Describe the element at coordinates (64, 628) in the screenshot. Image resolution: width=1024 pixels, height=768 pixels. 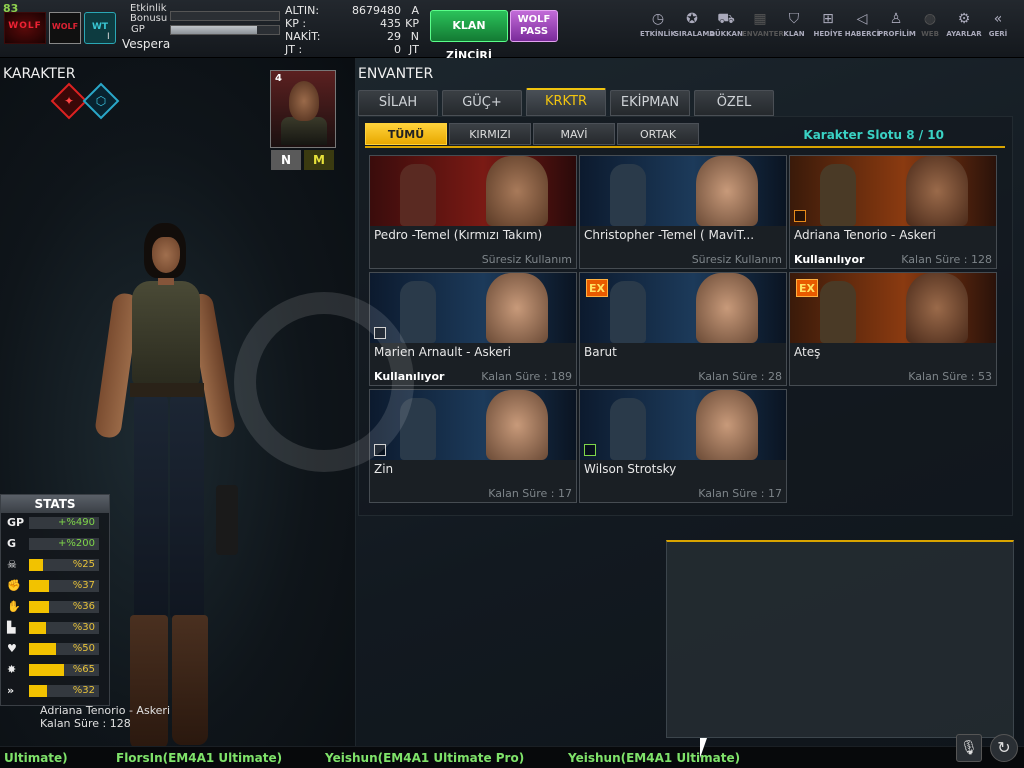
I see `stat-bar: %30` at that location.